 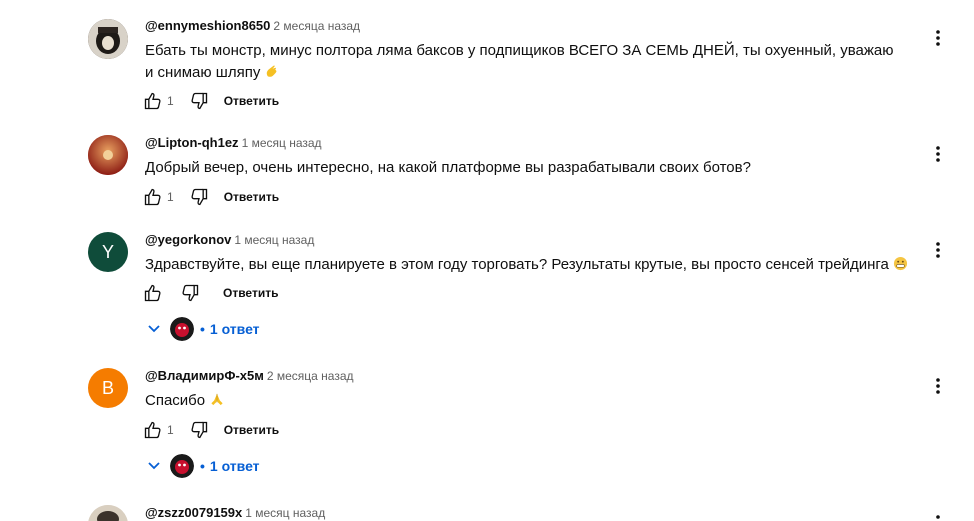 What do you see at coordinates (192, 142) in the screenshot?
I see `author-name: @Lipton-qh1ez` at bounding box center [192, 142].